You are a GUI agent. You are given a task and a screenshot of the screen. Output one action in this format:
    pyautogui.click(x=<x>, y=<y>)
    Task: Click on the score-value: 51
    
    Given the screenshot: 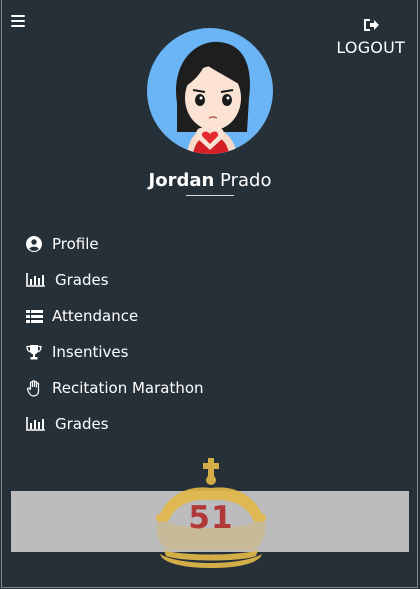 What is the action you would take?
    pyautogui.click(x=211, y=518)
    